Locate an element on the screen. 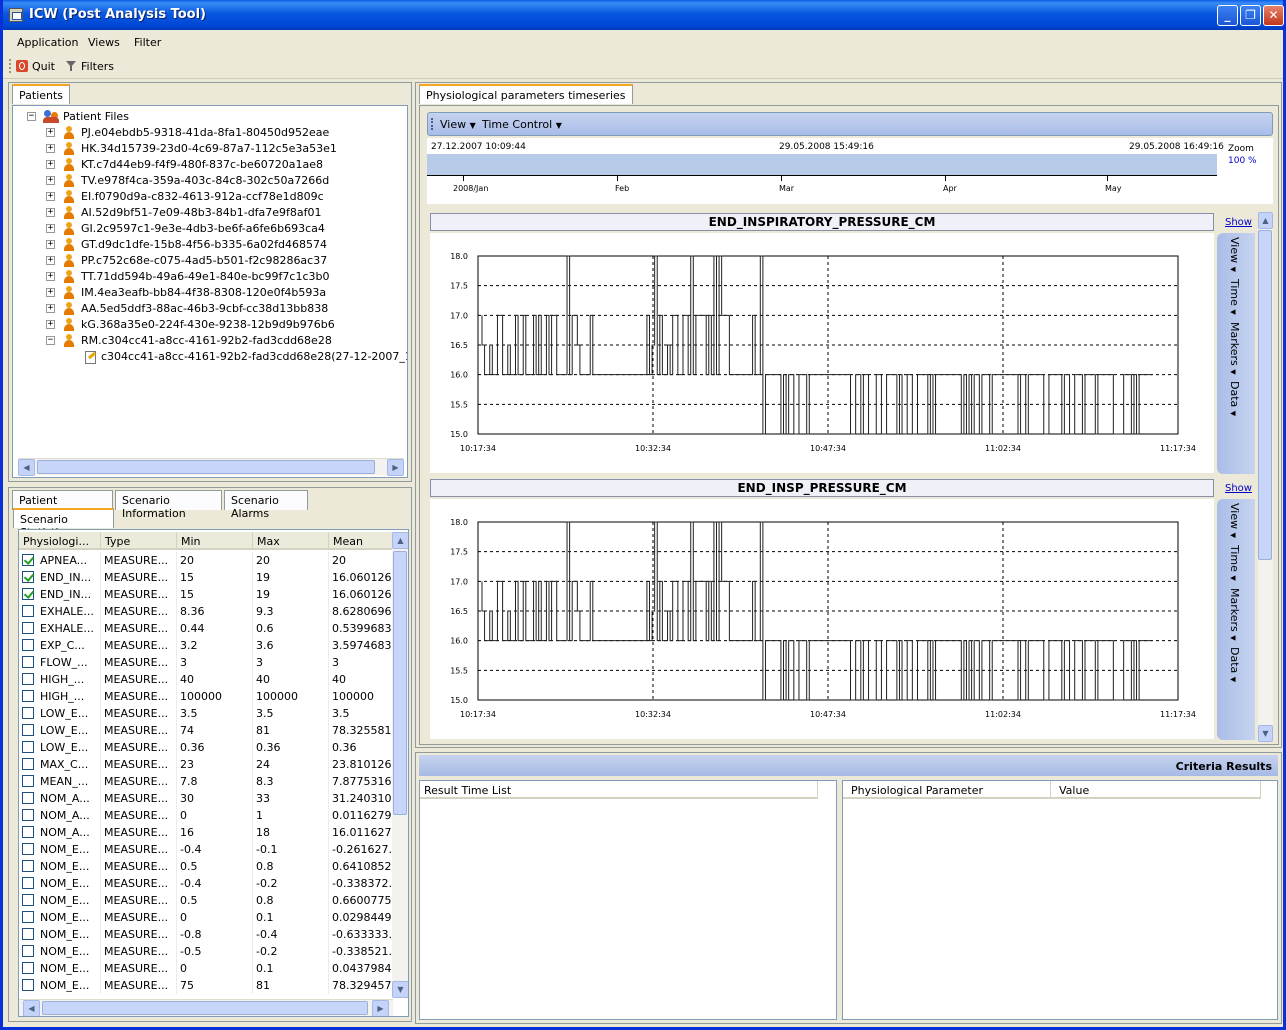 The image size is (1286, 1030). tree-item-patient: + AA.5ed5ddf3-88ac-46b3-9cbf-cc38d13bb838 is located at coordinates (210, 309).